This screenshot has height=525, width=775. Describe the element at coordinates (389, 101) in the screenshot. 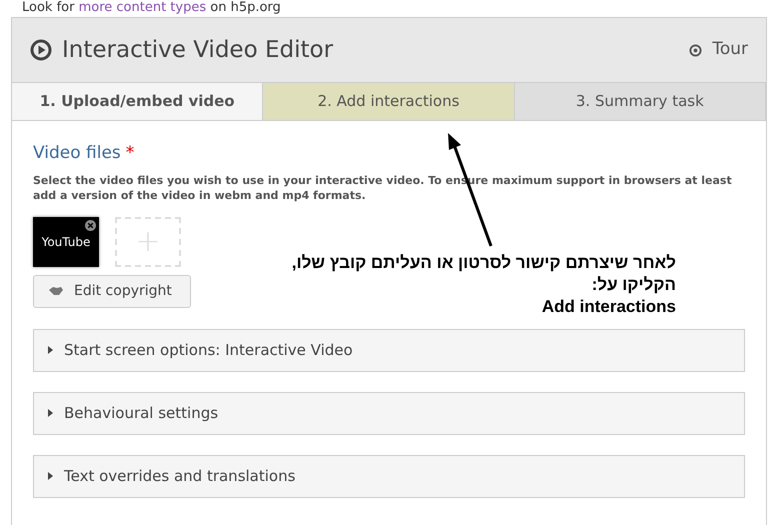

I see `tab: 2. Add interactions` at that location.